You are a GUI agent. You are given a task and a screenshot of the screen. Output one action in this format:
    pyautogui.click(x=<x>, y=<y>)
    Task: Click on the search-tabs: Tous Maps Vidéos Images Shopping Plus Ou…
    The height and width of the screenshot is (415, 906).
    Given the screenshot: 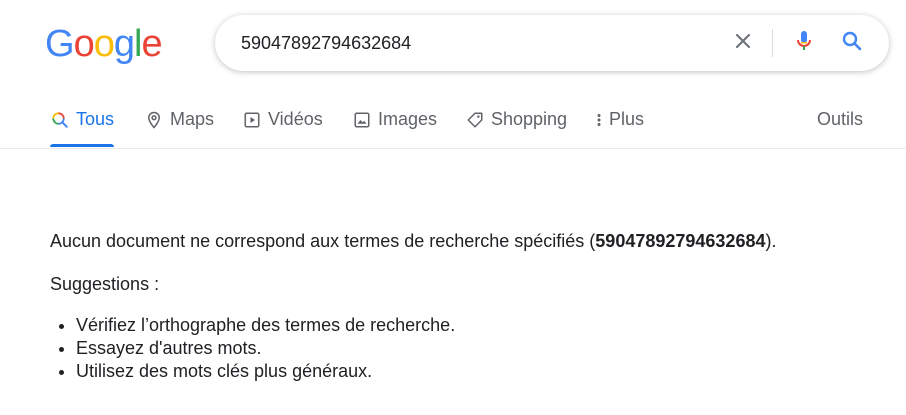 What is the action you would take?
    pyautogui.click(x=453, y=122)
    